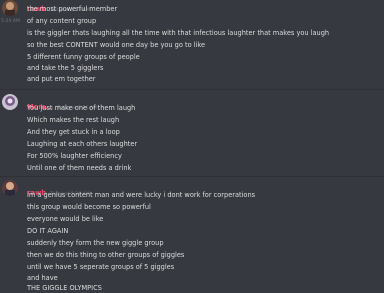  What do you see at coordinates (65, 219) in the screenshot?
I see `message-line: everyone would be like` at bounding box center [65, 219].